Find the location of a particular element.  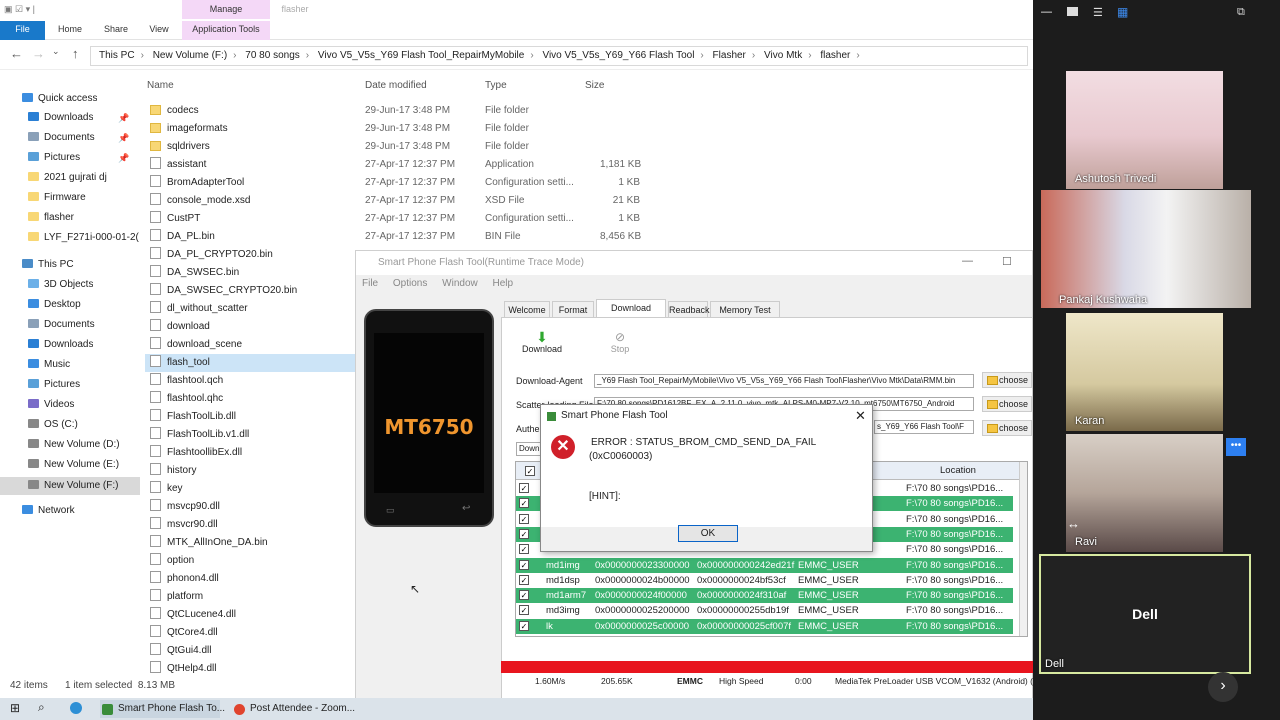

file-row: BromAdapterTool is located at coordinates (250, 183).